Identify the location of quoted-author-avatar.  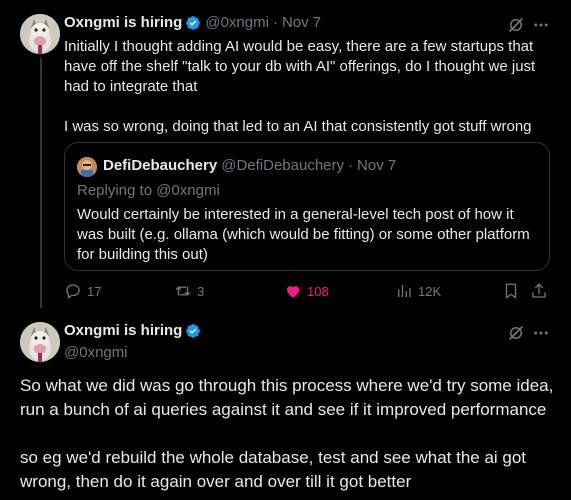
(87, 167).